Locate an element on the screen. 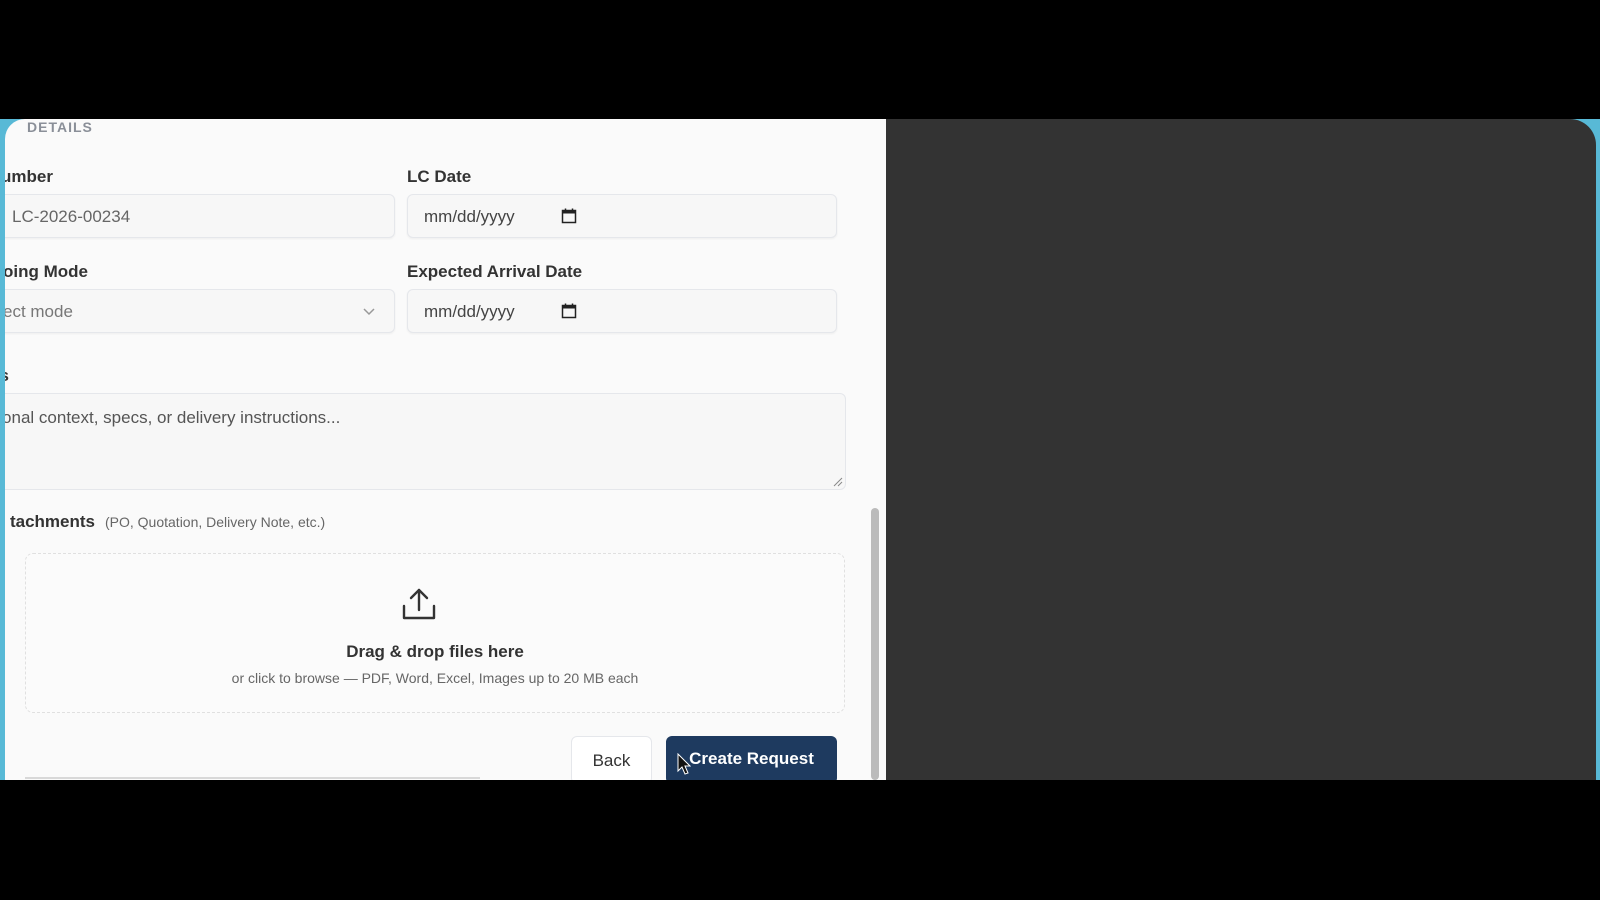 This screenshot has width=1600, height=900. shipping-mode-value: ect mode is located at coordinates (39, 311).